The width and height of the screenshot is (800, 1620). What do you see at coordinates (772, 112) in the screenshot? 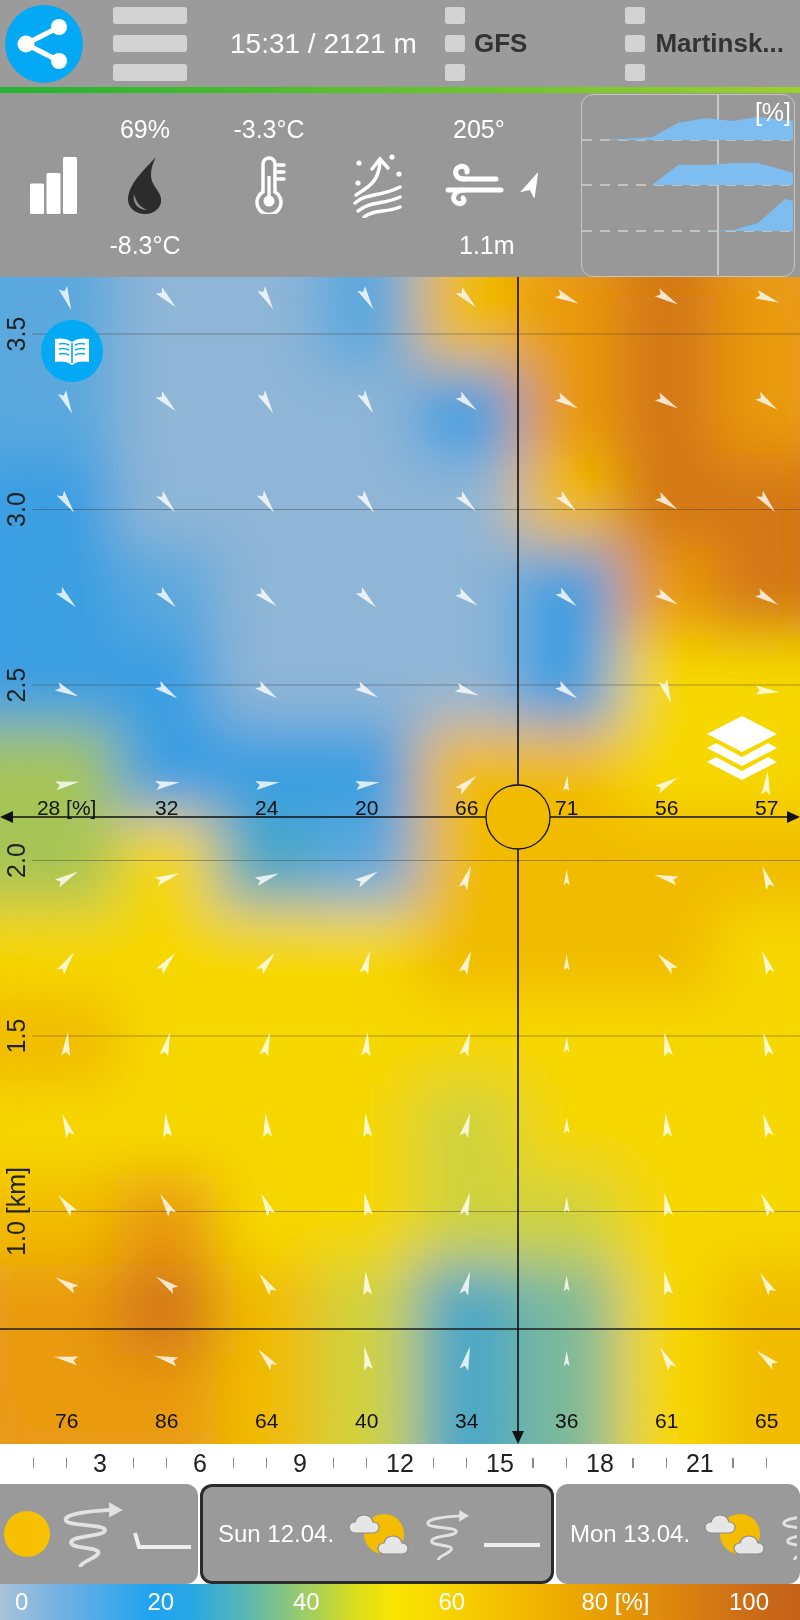
I see `unit-label: [%]` at bounding box center [772, 112].